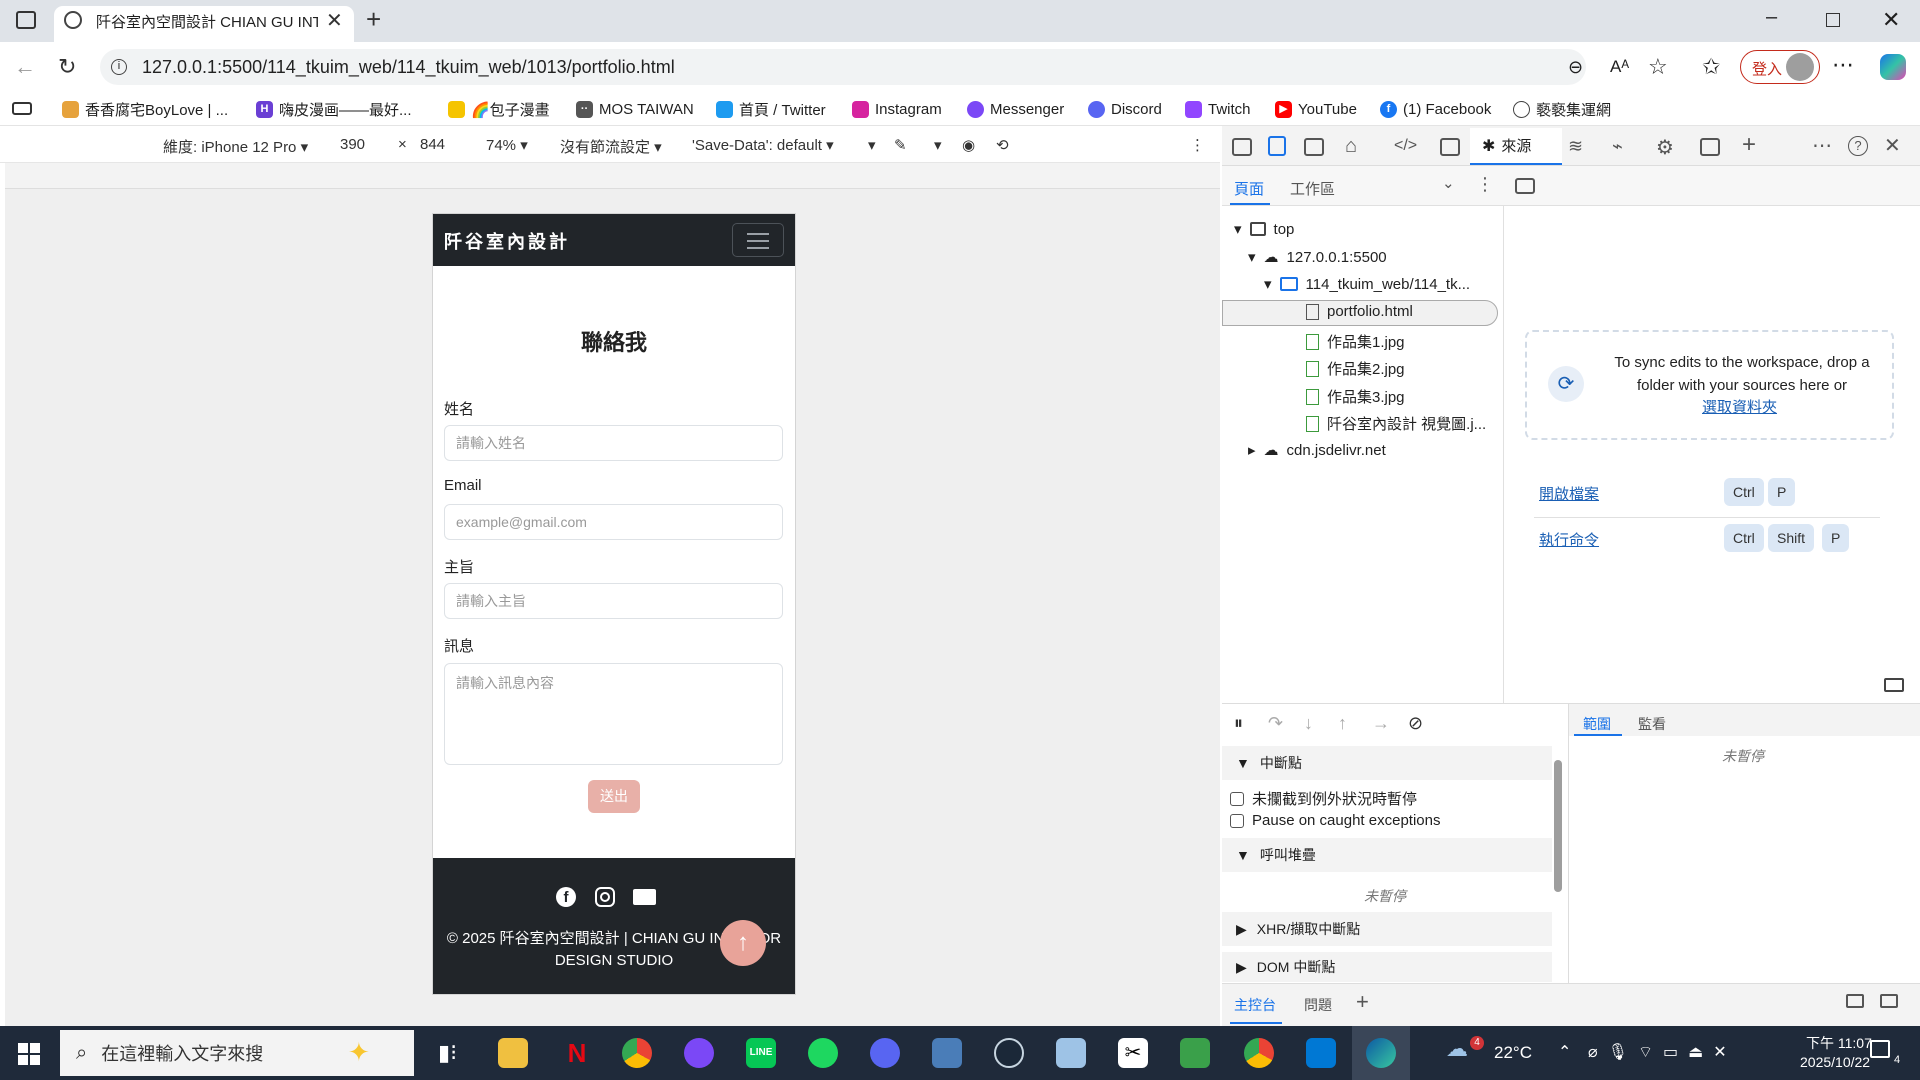  What do you see at coordinates (1218, 109) in the screenshot?
I see `favorite-item-8: Twitch` at bounding box center [1218, 109].